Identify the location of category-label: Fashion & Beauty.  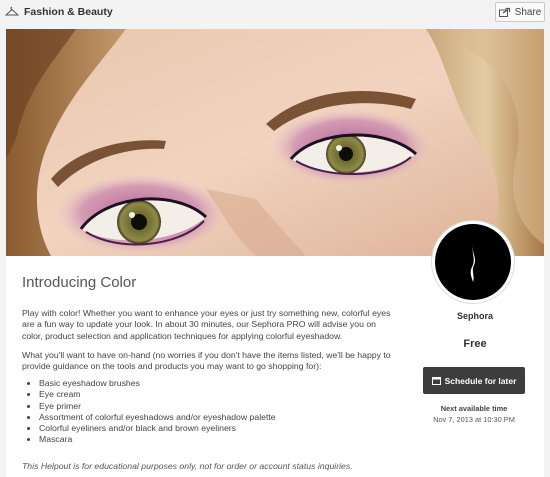
(68, 12).